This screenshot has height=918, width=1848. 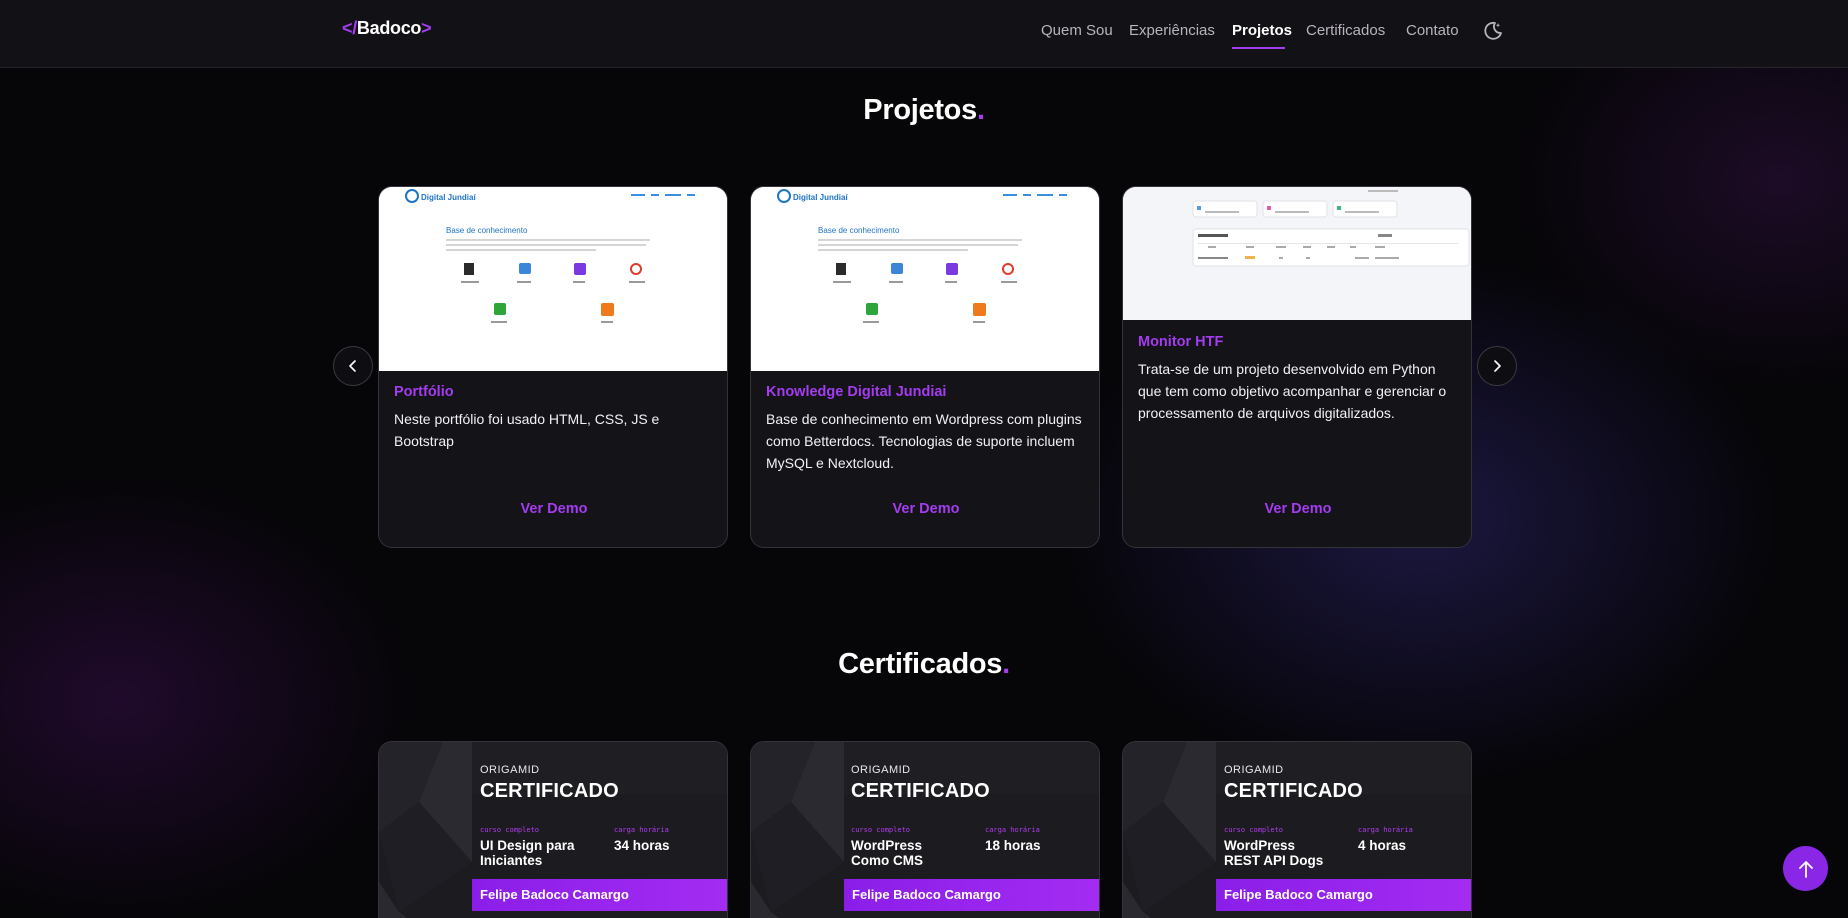 I want to click on nav-active-underline, so click(x=1258, y=48).